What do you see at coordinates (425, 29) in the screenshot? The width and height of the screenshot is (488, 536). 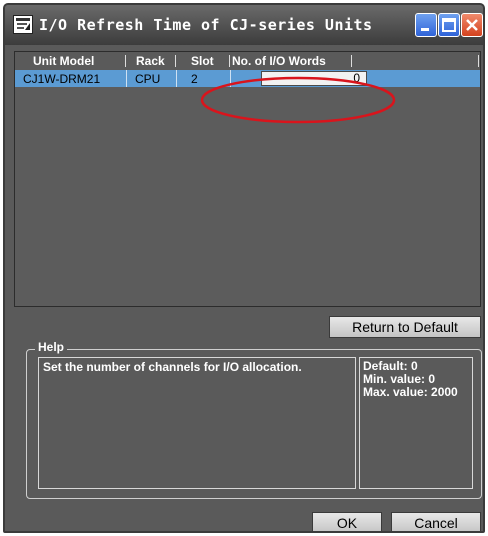 I see `minimize-icon` at bounding box center [425, 29].